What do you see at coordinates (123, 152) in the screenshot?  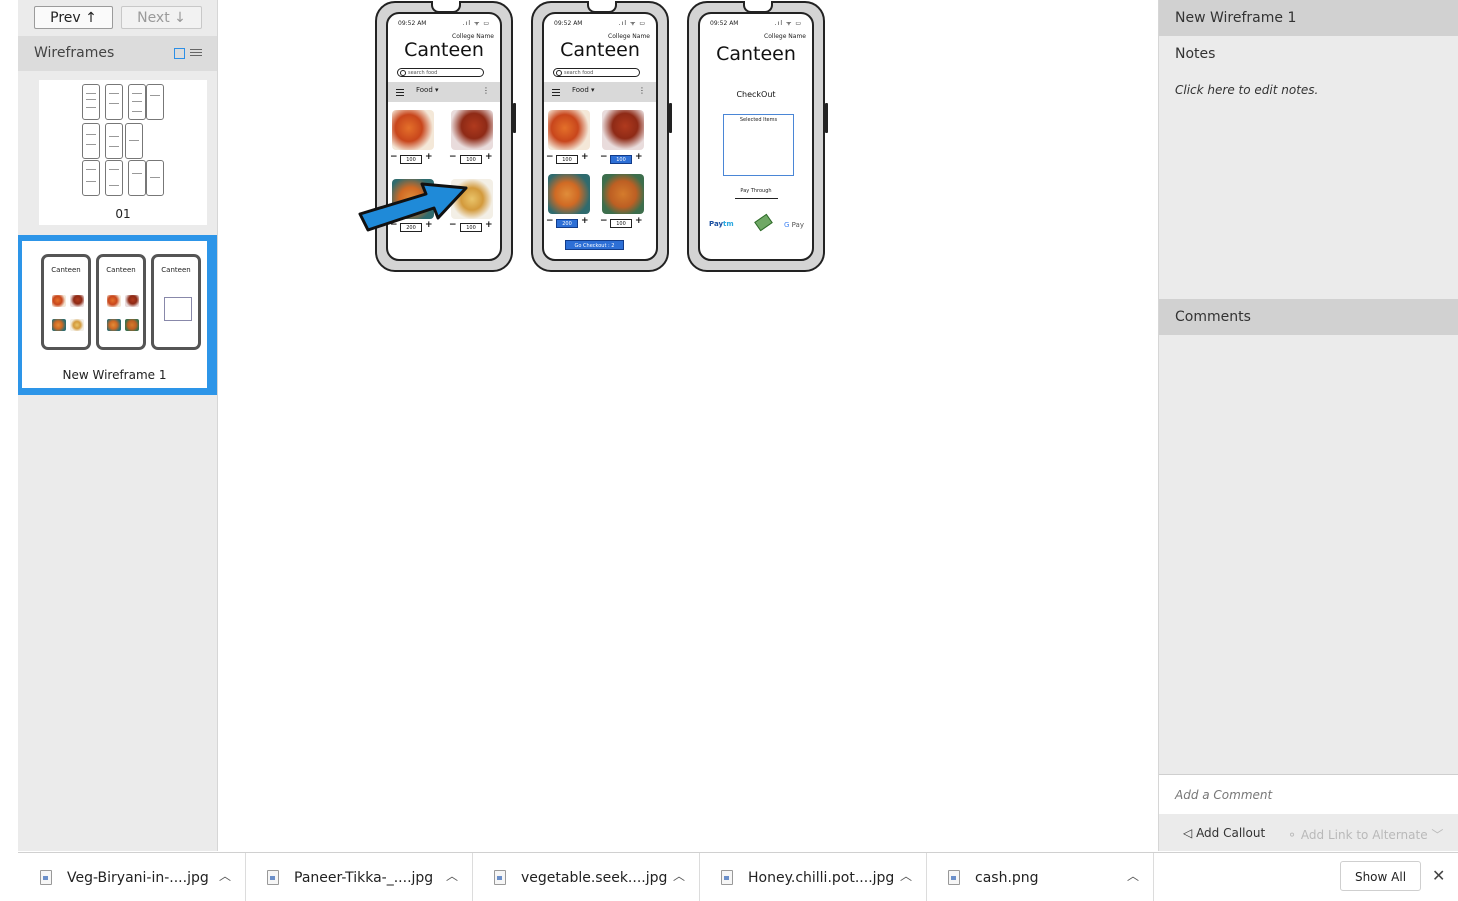 I see `thumbnail-01: 01` at bounding box center [123, 152].